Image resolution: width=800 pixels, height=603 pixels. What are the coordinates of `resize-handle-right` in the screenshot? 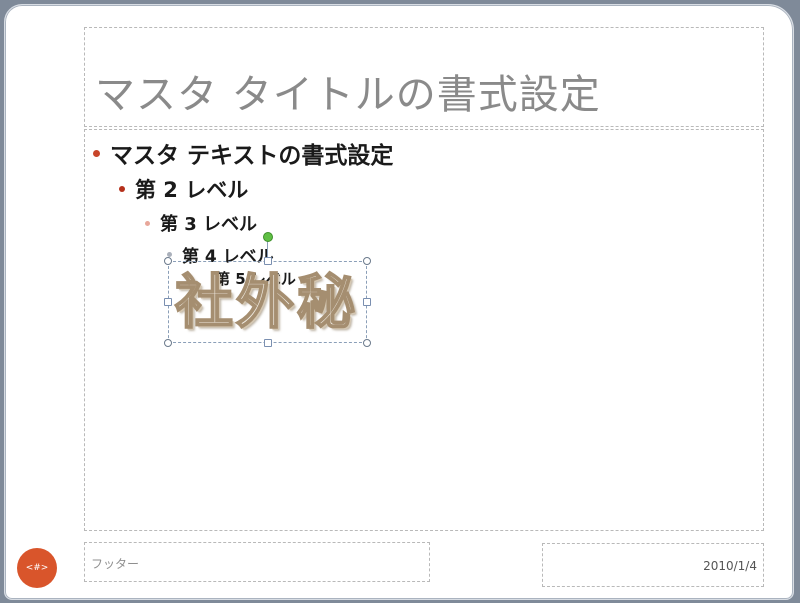 It's located at (367, 302).